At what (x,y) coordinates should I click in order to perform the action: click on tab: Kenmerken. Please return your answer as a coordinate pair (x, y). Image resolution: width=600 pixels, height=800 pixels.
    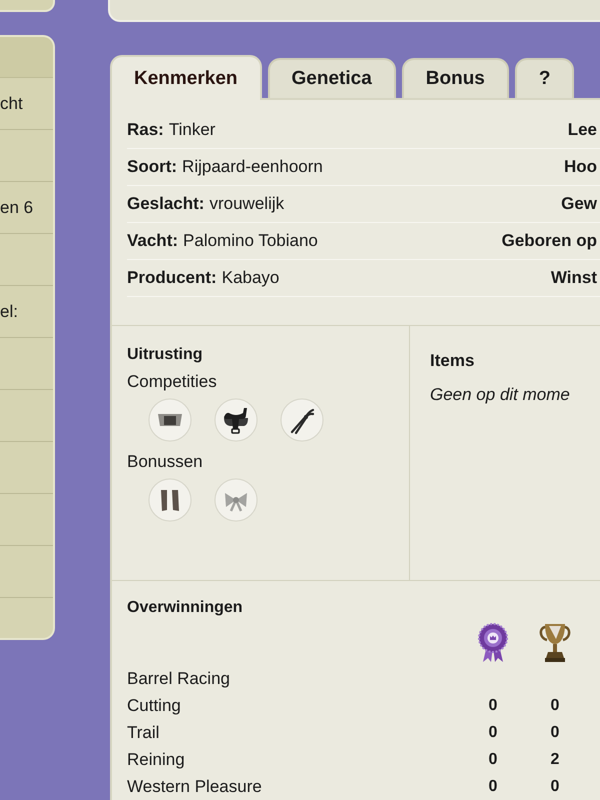
    Looking at the image, I should click on (186, 77).